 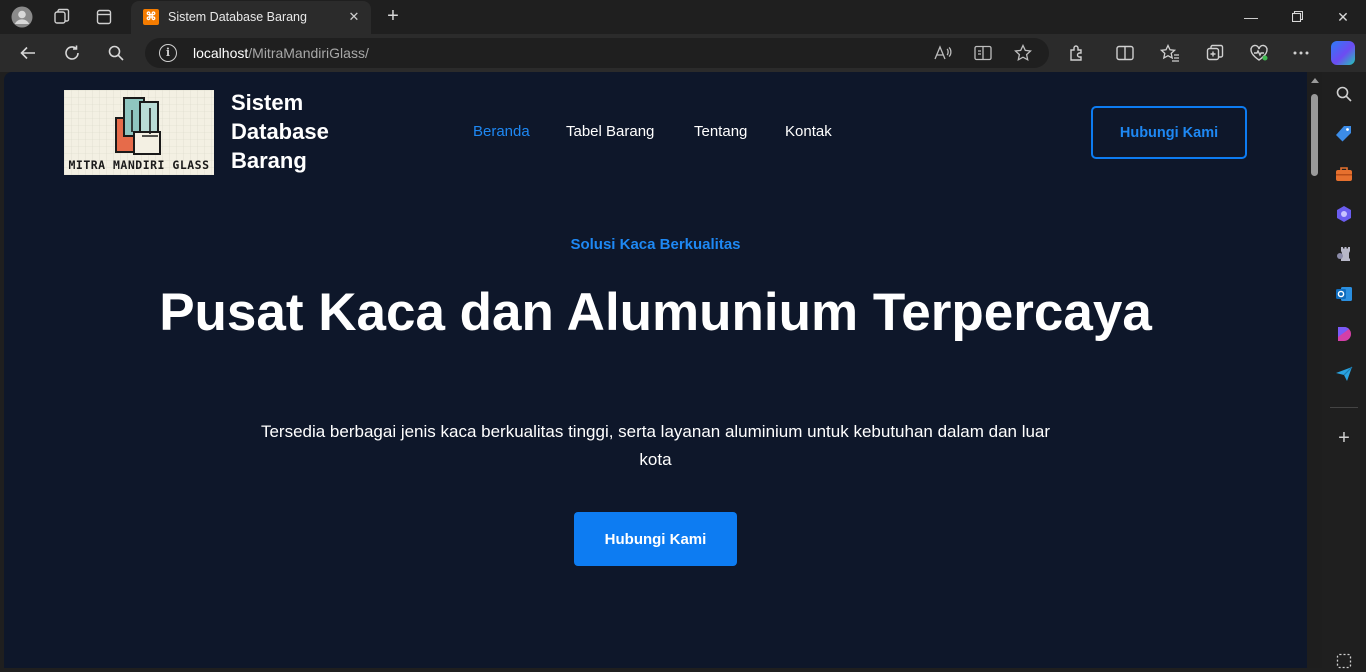 What do you see at coordinates (655, 312) in the screenshot?
I see `hero-headline: Pusat Kaca dan Alumunium Terpercaya` at bounding box center [655, 312].